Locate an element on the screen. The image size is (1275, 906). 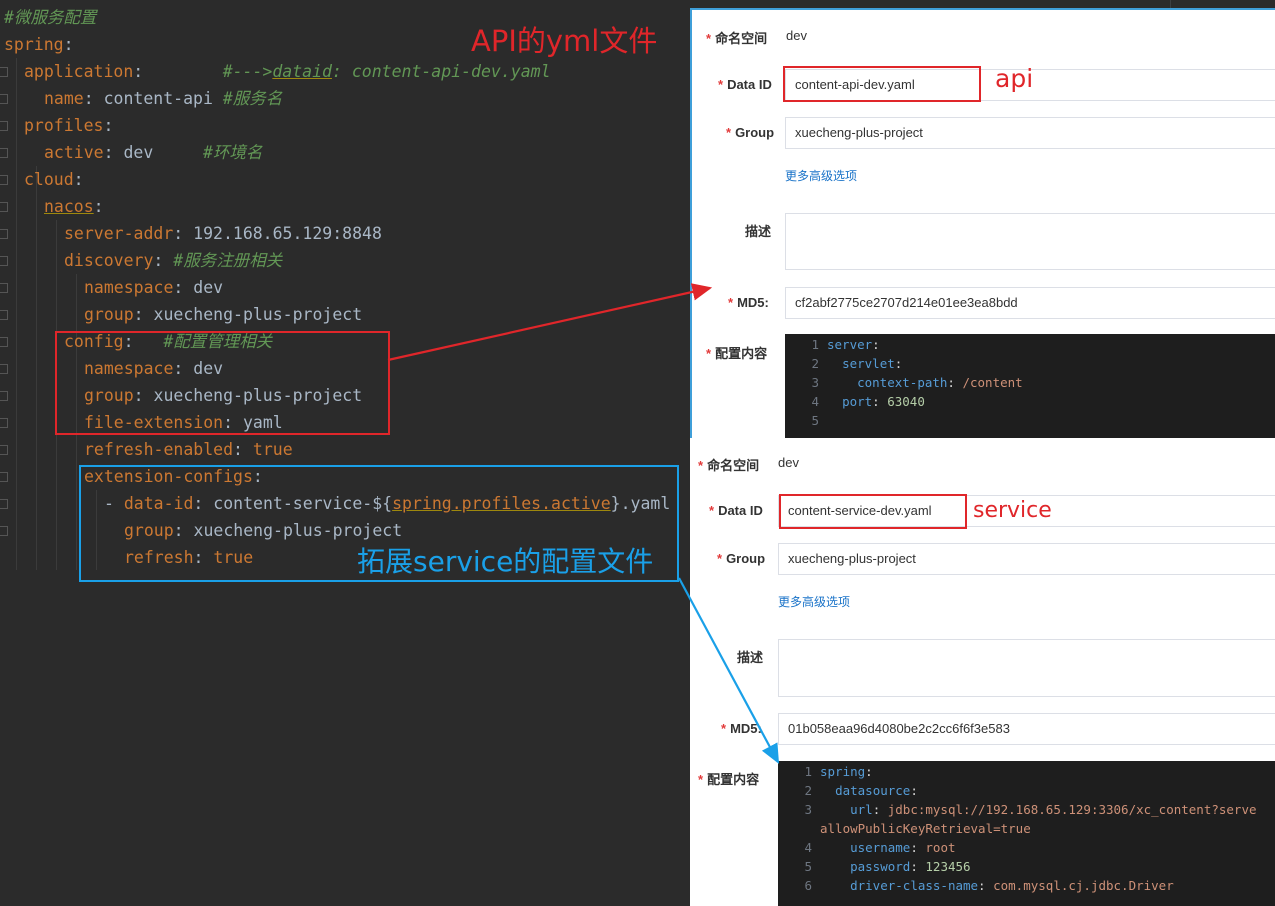
arrow-to-service-content is located at coordinates (729, 670).